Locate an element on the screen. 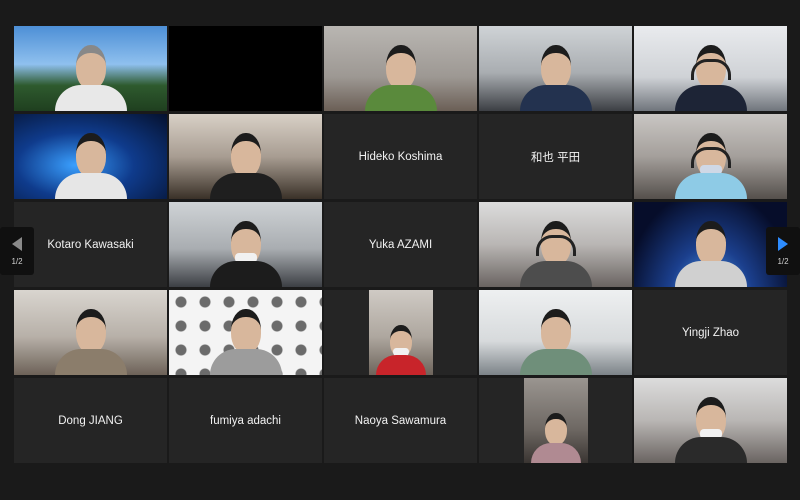 The width and height of the screenshot is (800, 500). participant-name: fumiya adachi is located at coordinates (245, 420).